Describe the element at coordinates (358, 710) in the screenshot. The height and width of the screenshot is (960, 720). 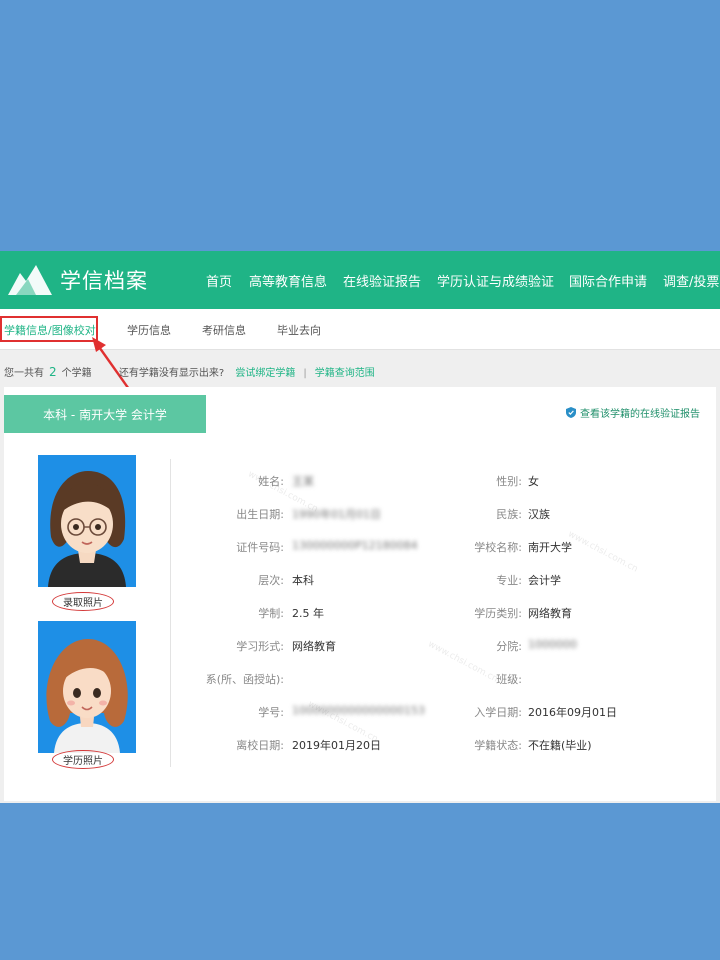
I see `field-value: 1000000000000000153` at that location.